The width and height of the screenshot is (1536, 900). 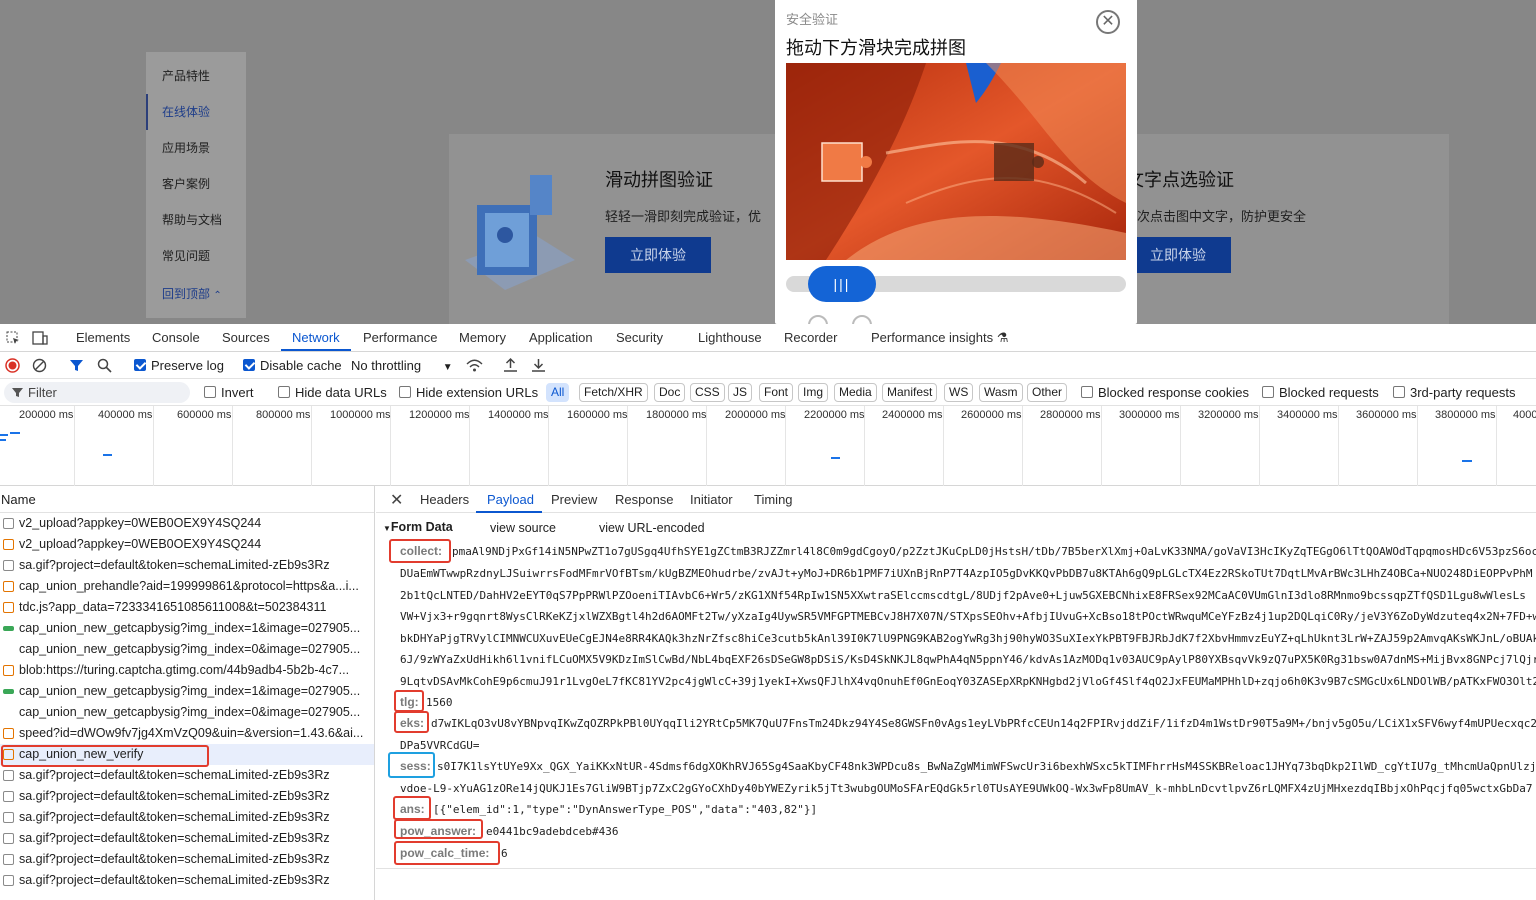 I want to click on nav-item-back-to-top: 回到顶部 ⌃, so click(x=196, y=294).